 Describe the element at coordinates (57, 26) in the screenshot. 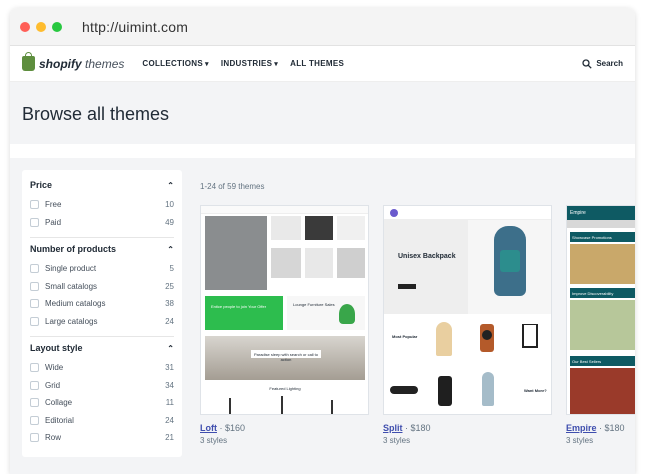

I see `maximize-window-button` at that location.